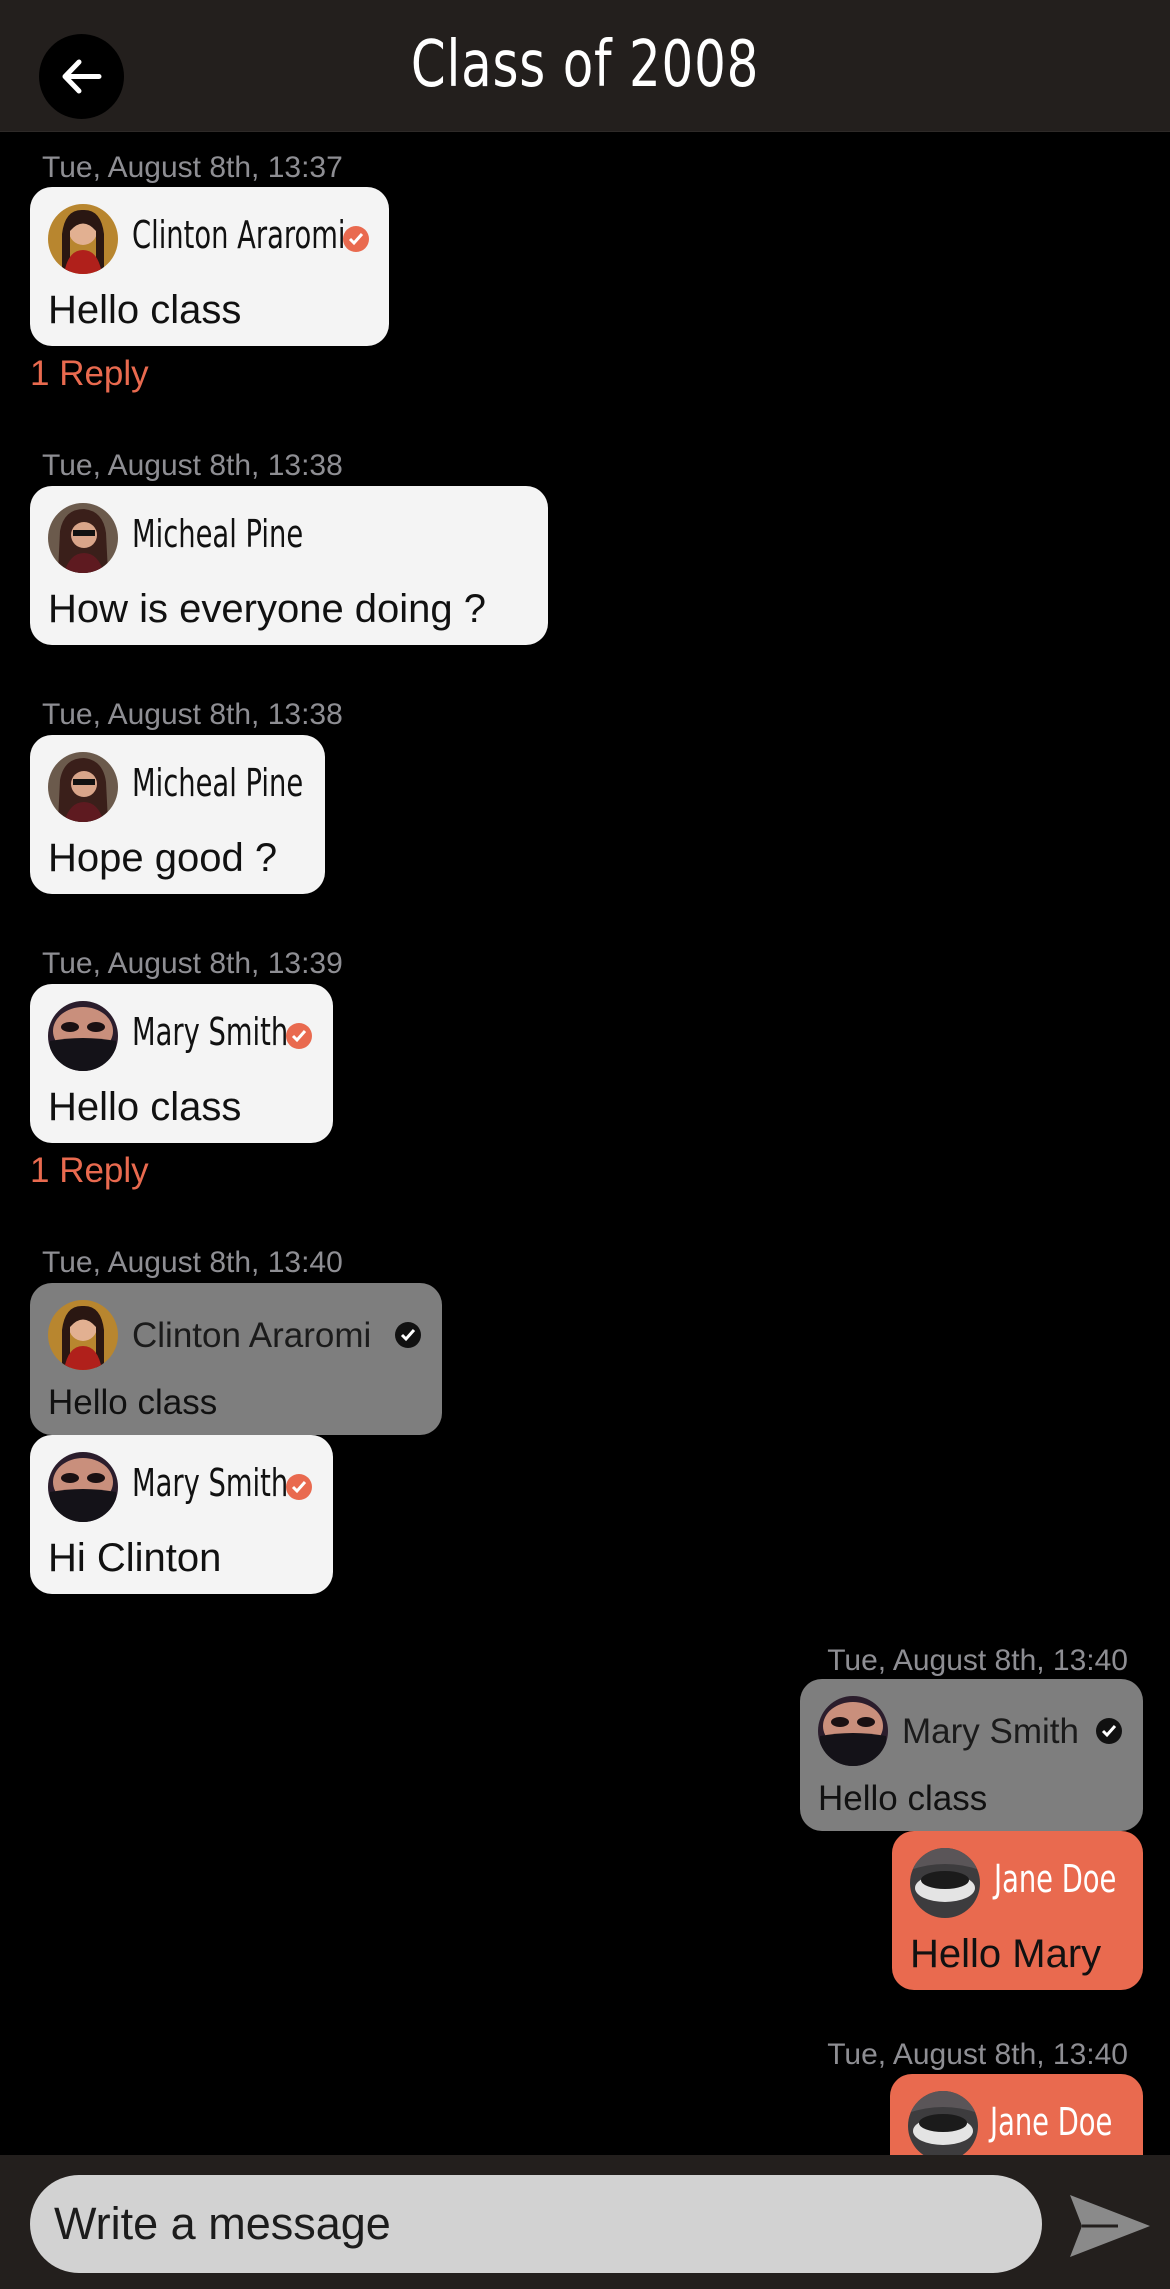 The height and width of the screenshot is (2289, 1170). Describe the element at coordinates (163, 858) in the screenshot. I see `message-text: Hope good ?` at that location.